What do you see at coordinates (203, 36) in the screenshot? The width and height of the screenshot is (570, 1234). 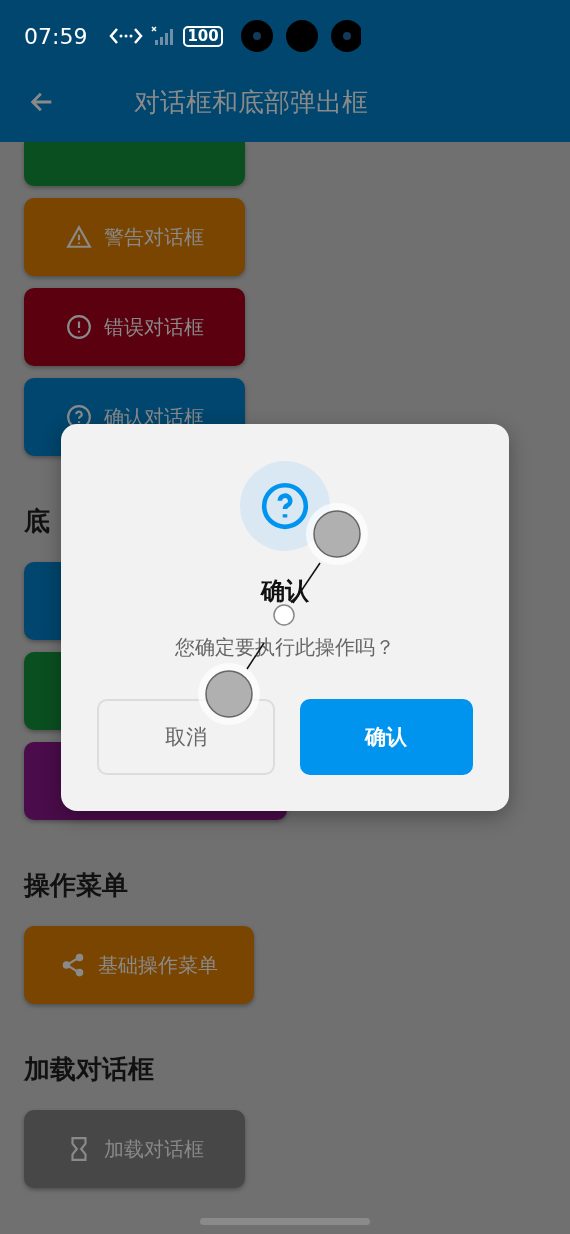 I see `battery-level: 100` at bounding box center [203, 36].